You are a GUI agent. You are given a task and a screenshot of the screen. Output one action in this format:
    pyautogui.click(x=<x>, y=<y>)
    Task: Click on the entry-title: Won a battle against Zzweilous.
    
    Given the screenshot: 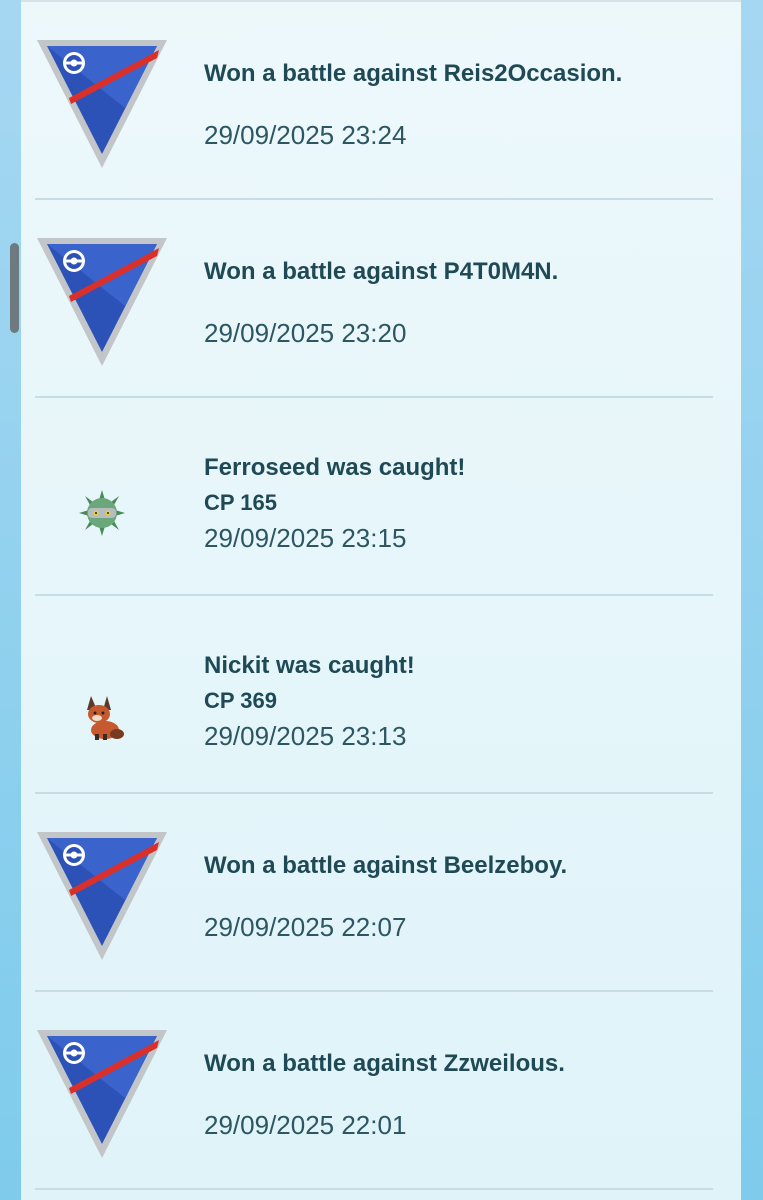 What is the action you would take?
    pyautogui.click(x=384, y=1063)
    